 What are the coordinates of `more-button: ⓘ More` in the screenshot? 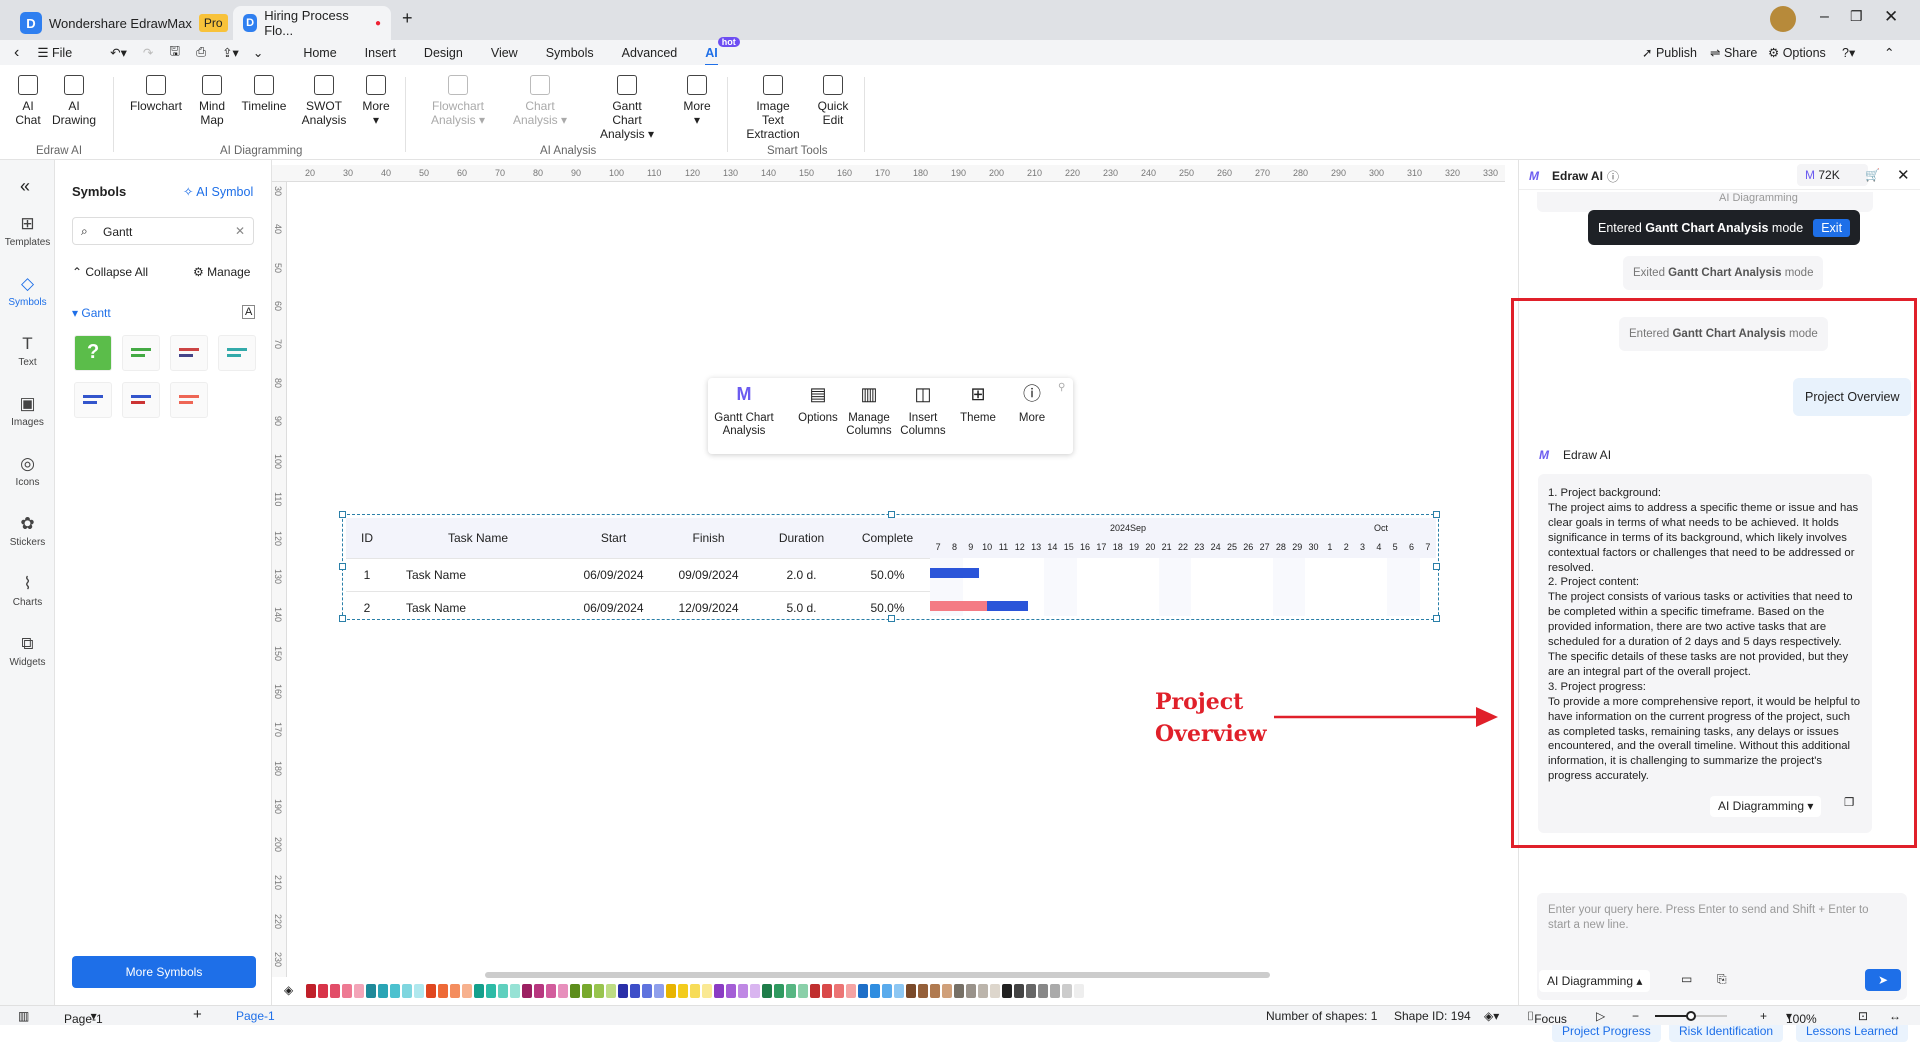 It's located at (1032, 405).